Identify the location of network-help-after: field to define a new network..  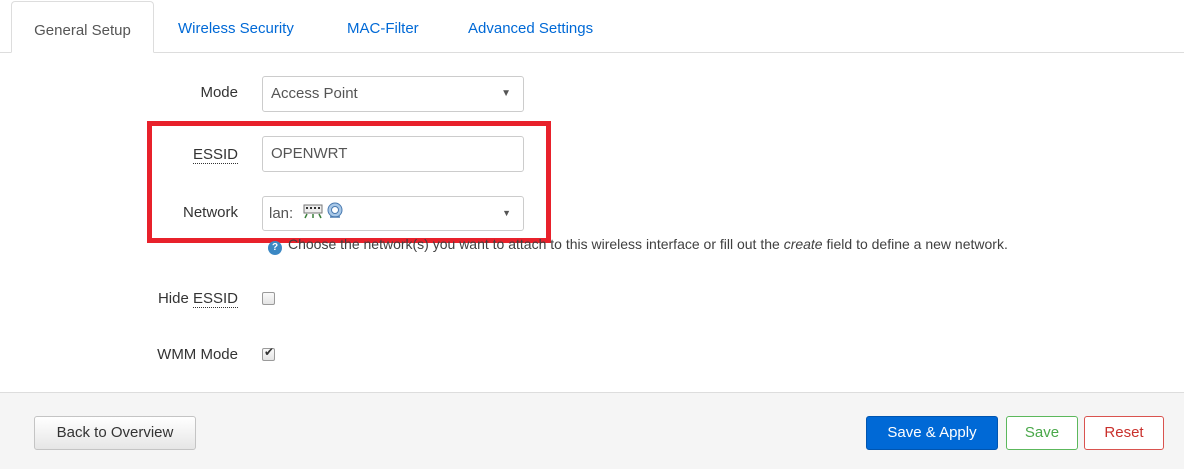
(915, 244).